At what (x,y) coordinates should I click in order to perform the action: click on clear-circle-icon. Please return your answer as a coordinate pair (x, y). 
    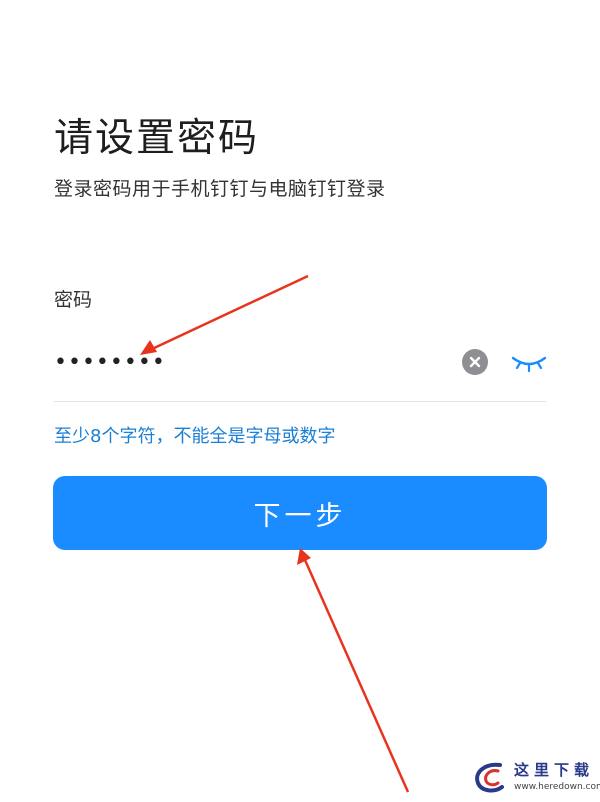
    Looking at the image, I should click on (475, 362).